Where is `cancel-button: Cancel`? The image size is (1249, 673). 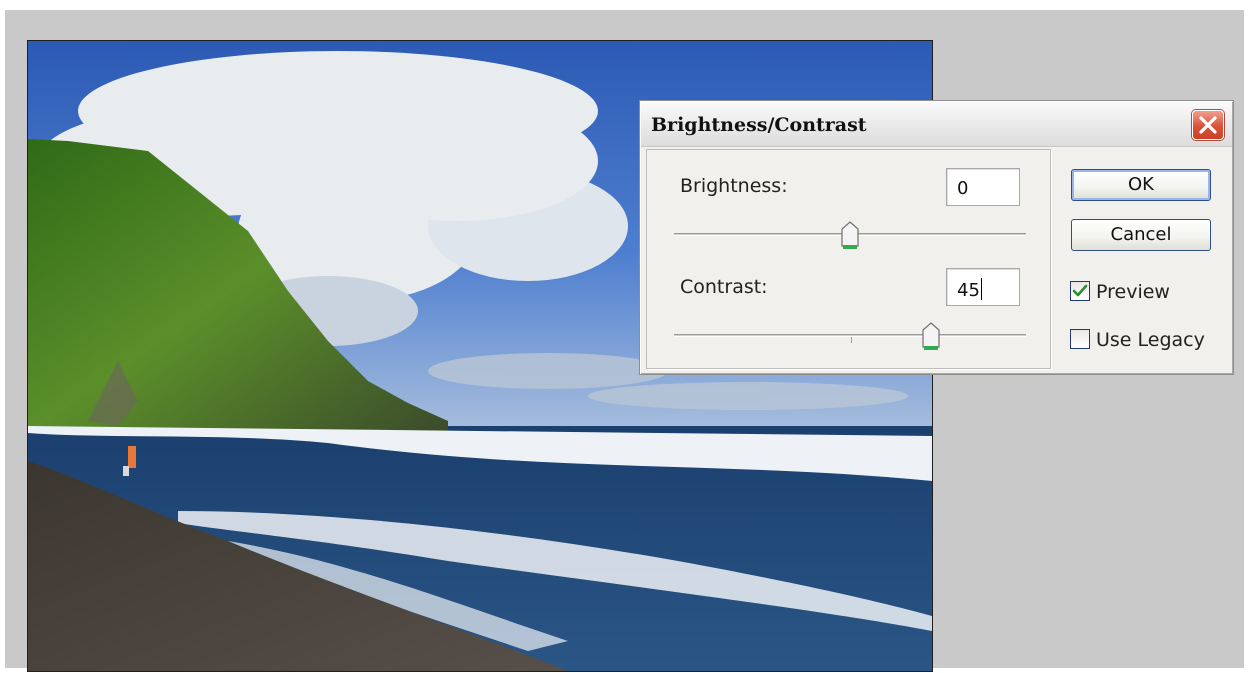
cancel-button: Cancel is located at coordinates (1141, 235).